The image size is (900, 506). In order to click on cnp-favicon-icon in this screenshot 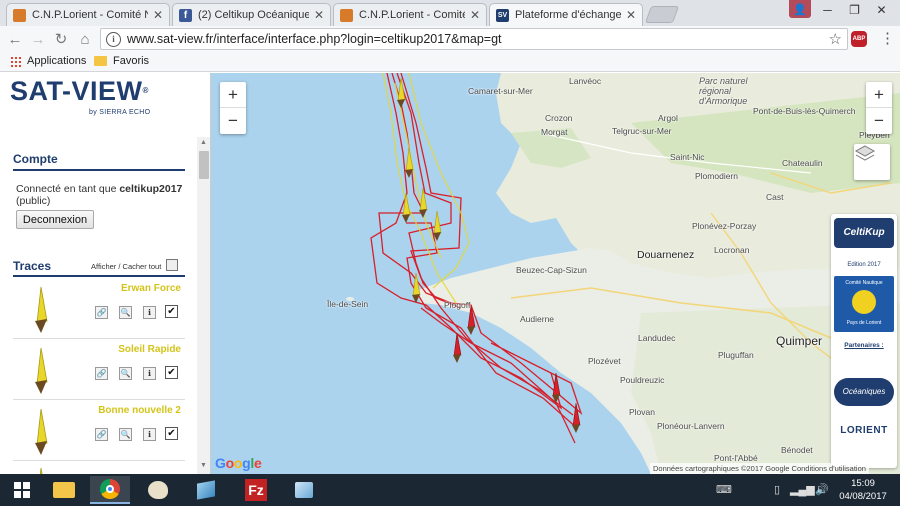, I will do `click(19, 15)`.